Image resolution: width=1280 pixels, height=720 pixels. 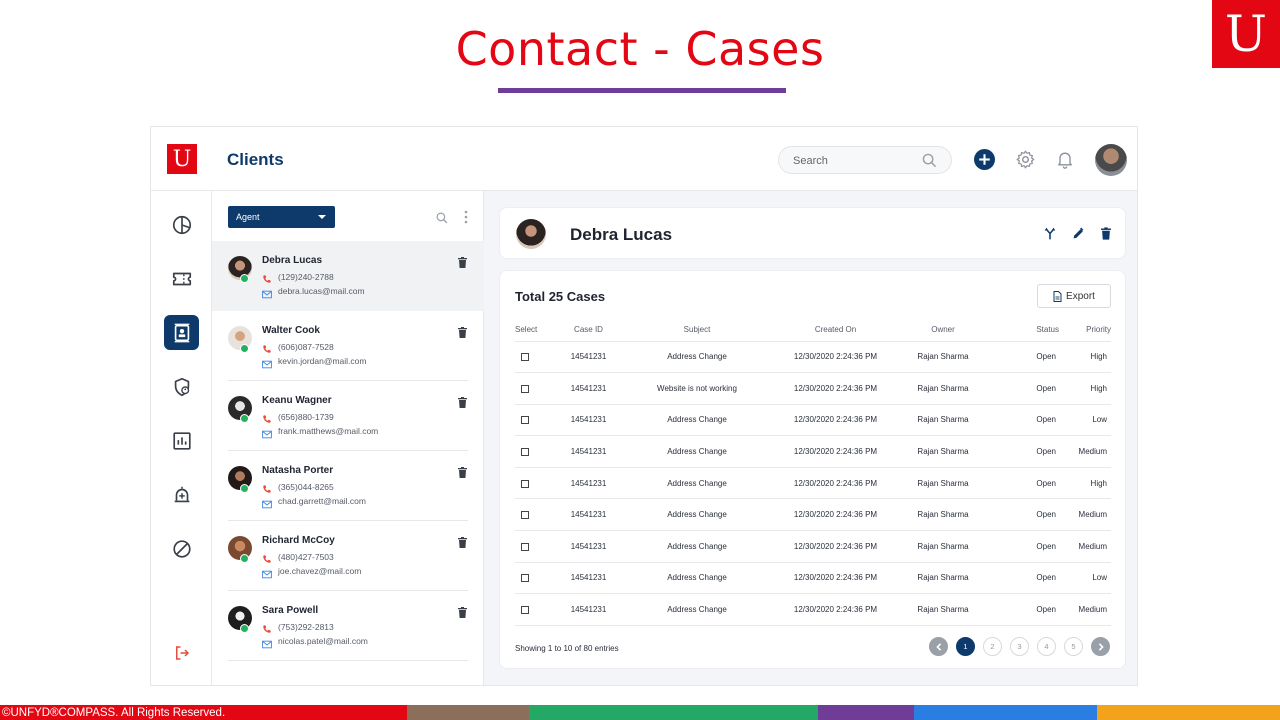 What do you see at coordinates (1073, 646) in the screenshot?
I see `page-button: 5` at bounding box center [1073, 646].